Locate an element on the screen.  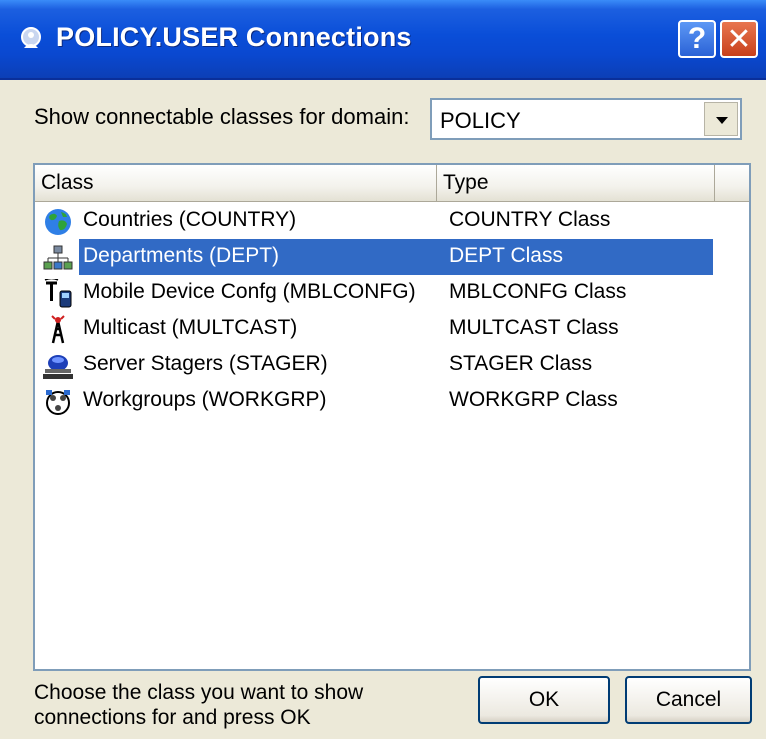
class-type: WORKGRP Class is located at coordinates (533, 399).